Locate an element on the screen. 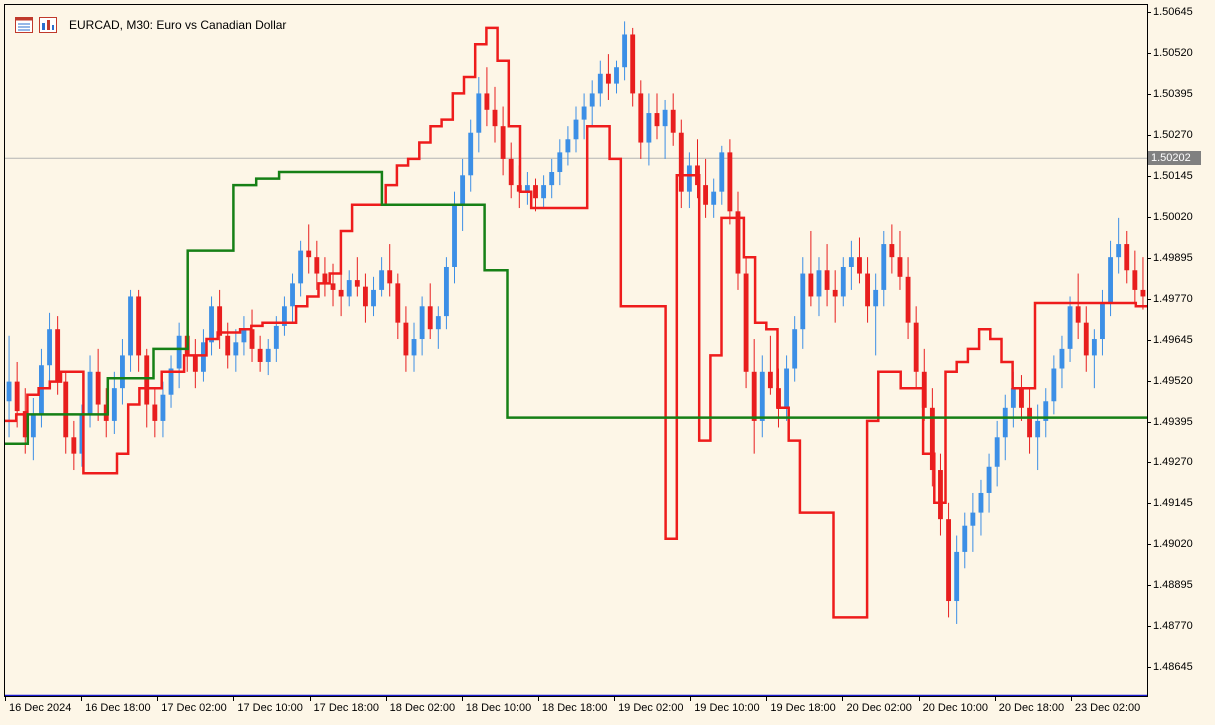  time-tick-label: 20 Dec 02:00 is located at coordinates (879, 708).